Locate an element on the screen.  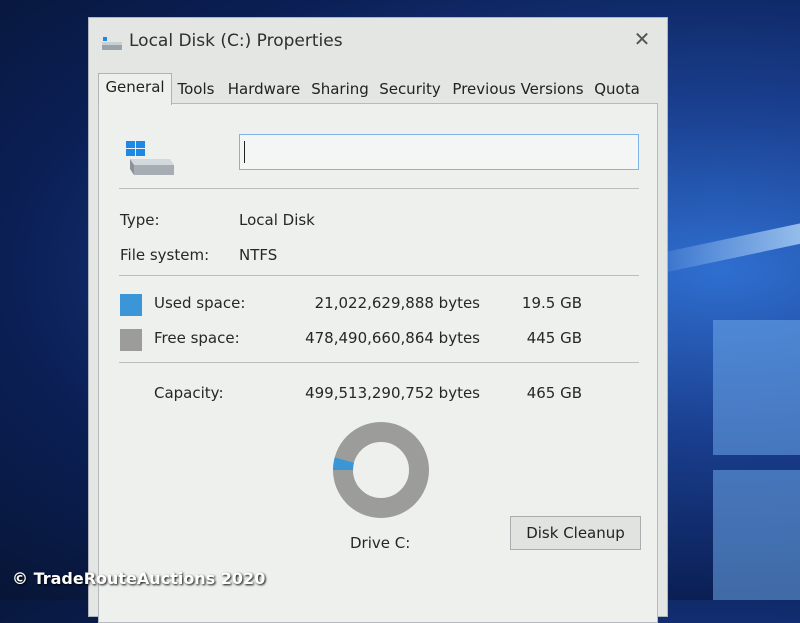
file-system-value: NTFS is located at coordinates (258, 255).